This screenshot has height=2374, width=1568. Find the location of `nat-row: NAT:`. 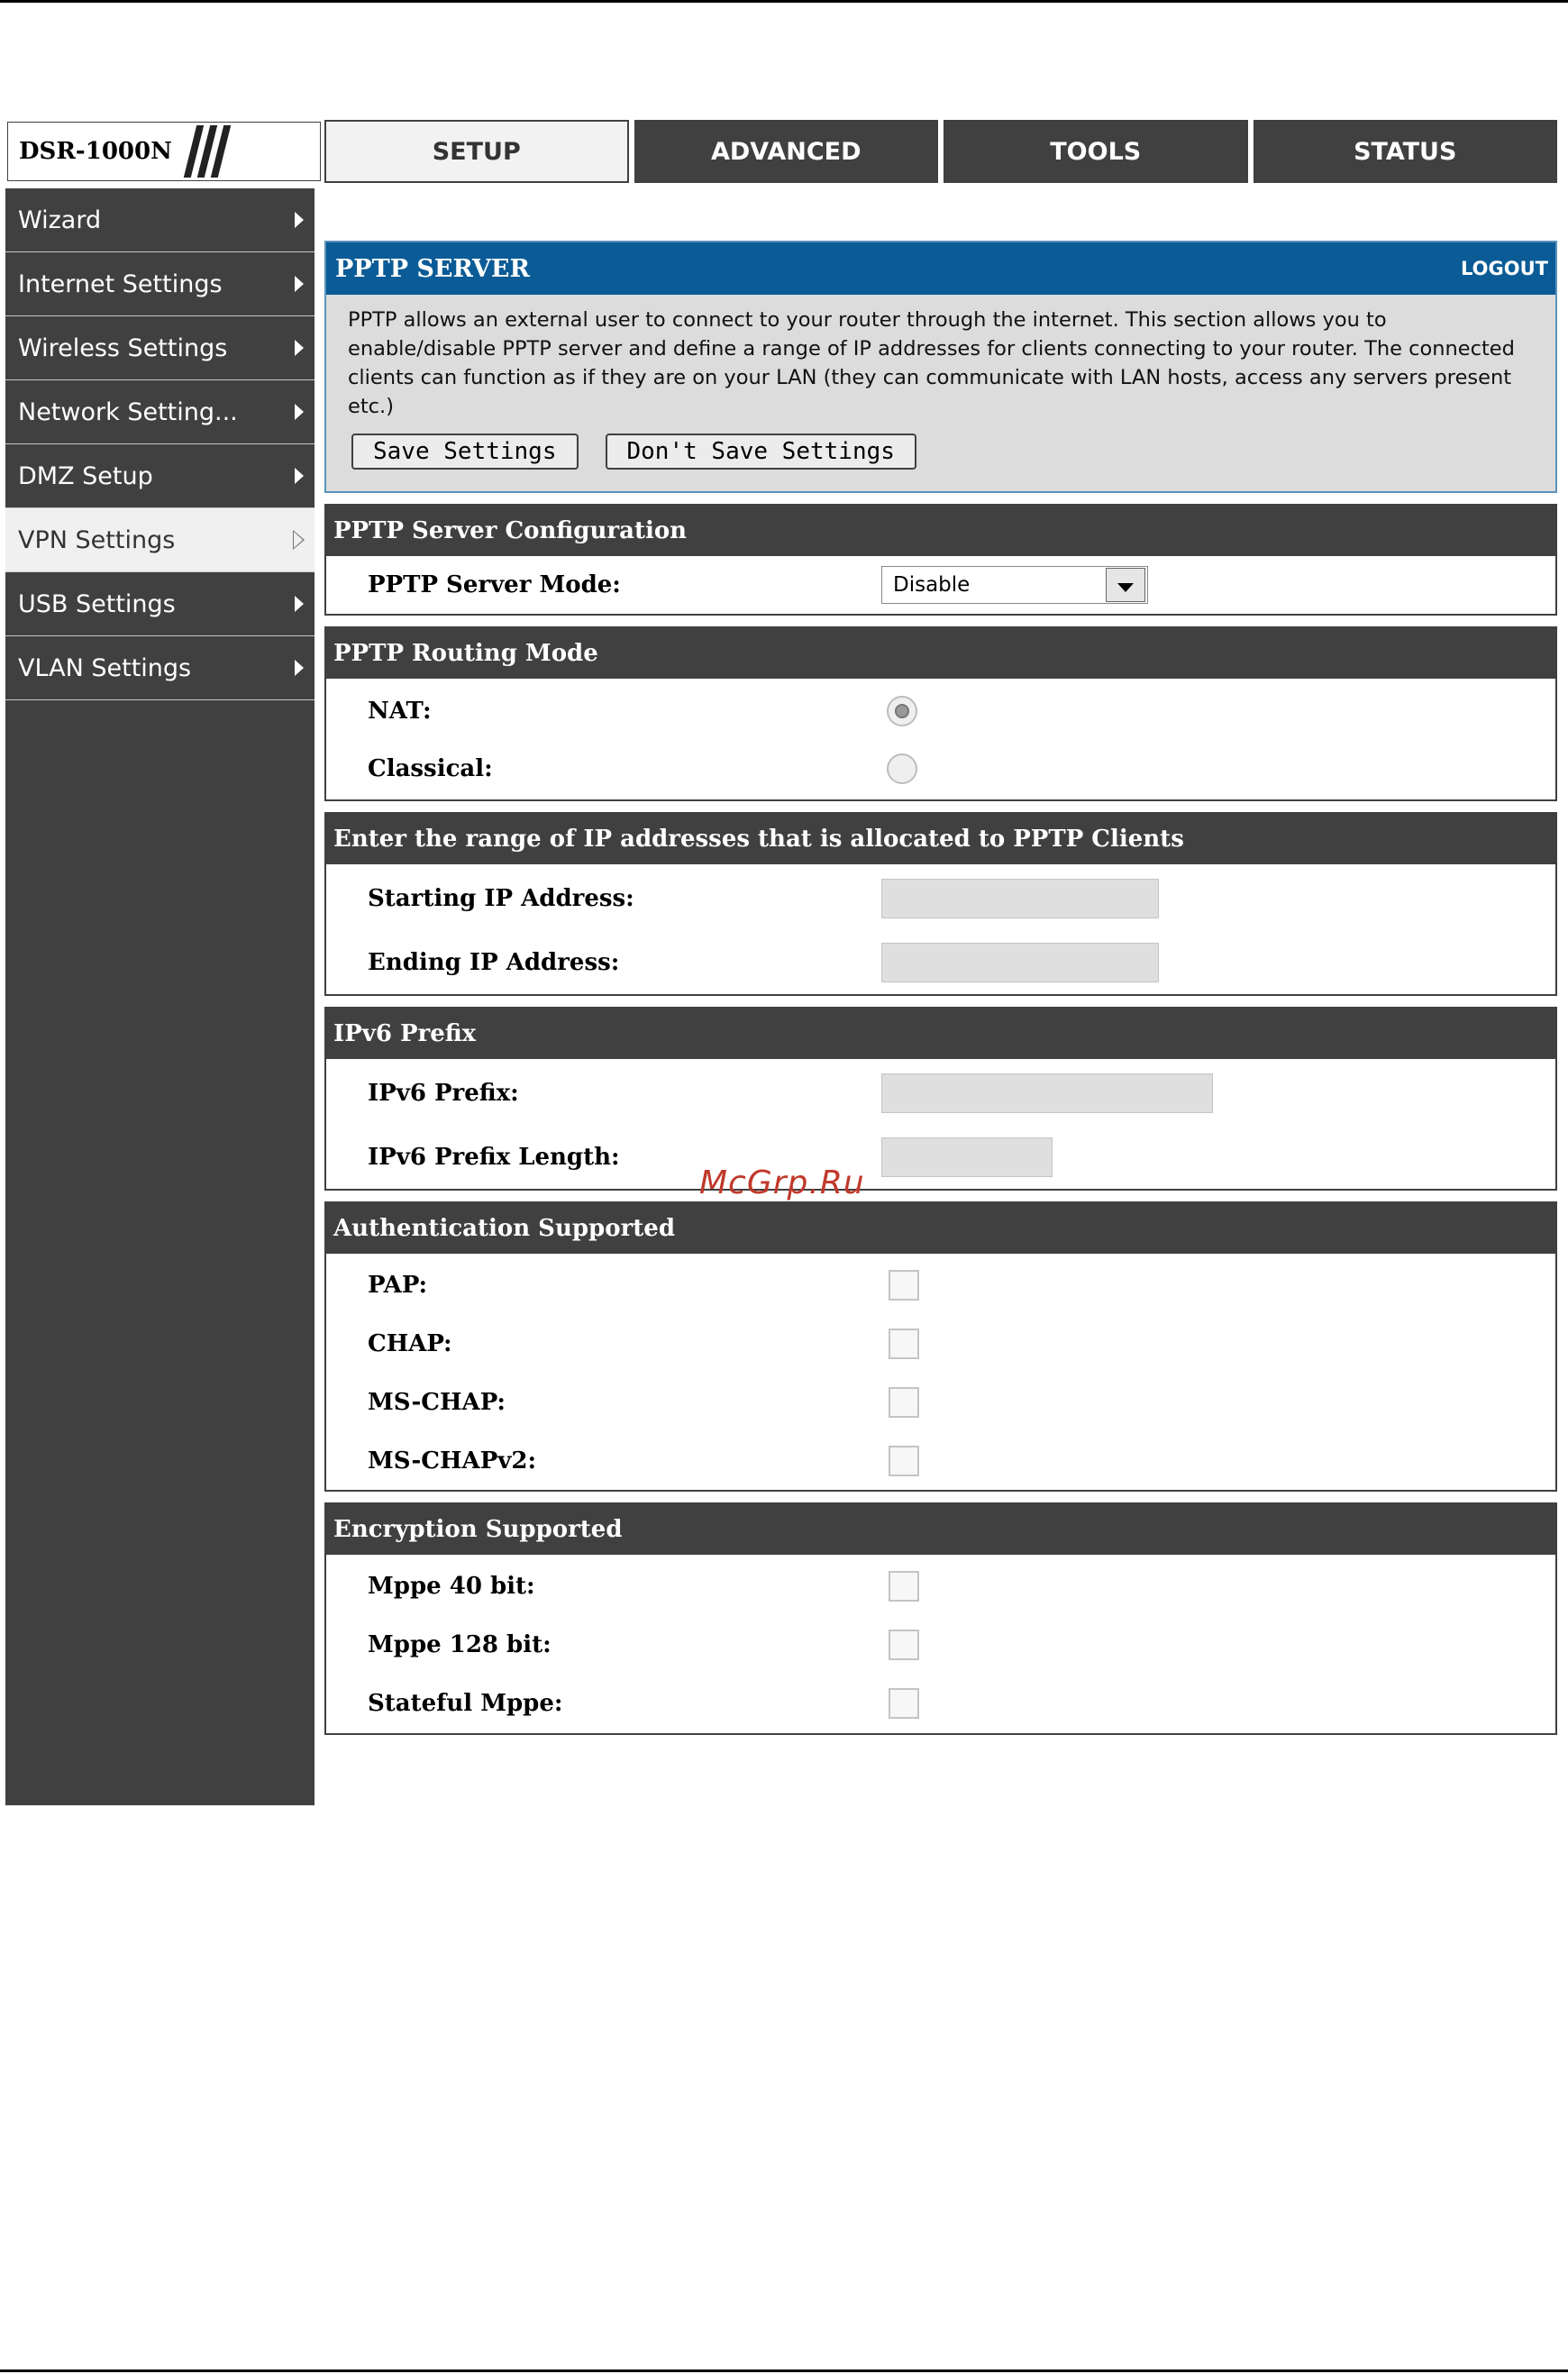

nat-row: NAT: is located at coordinates (940, 711).